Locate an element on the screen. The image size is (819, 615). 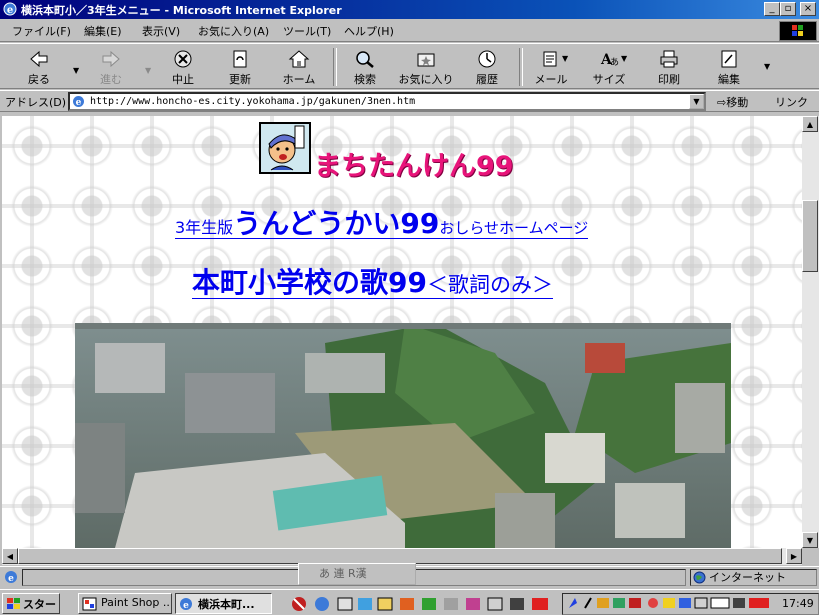
scroll-down-icon: ▼ is located at coordinates (810, 540).